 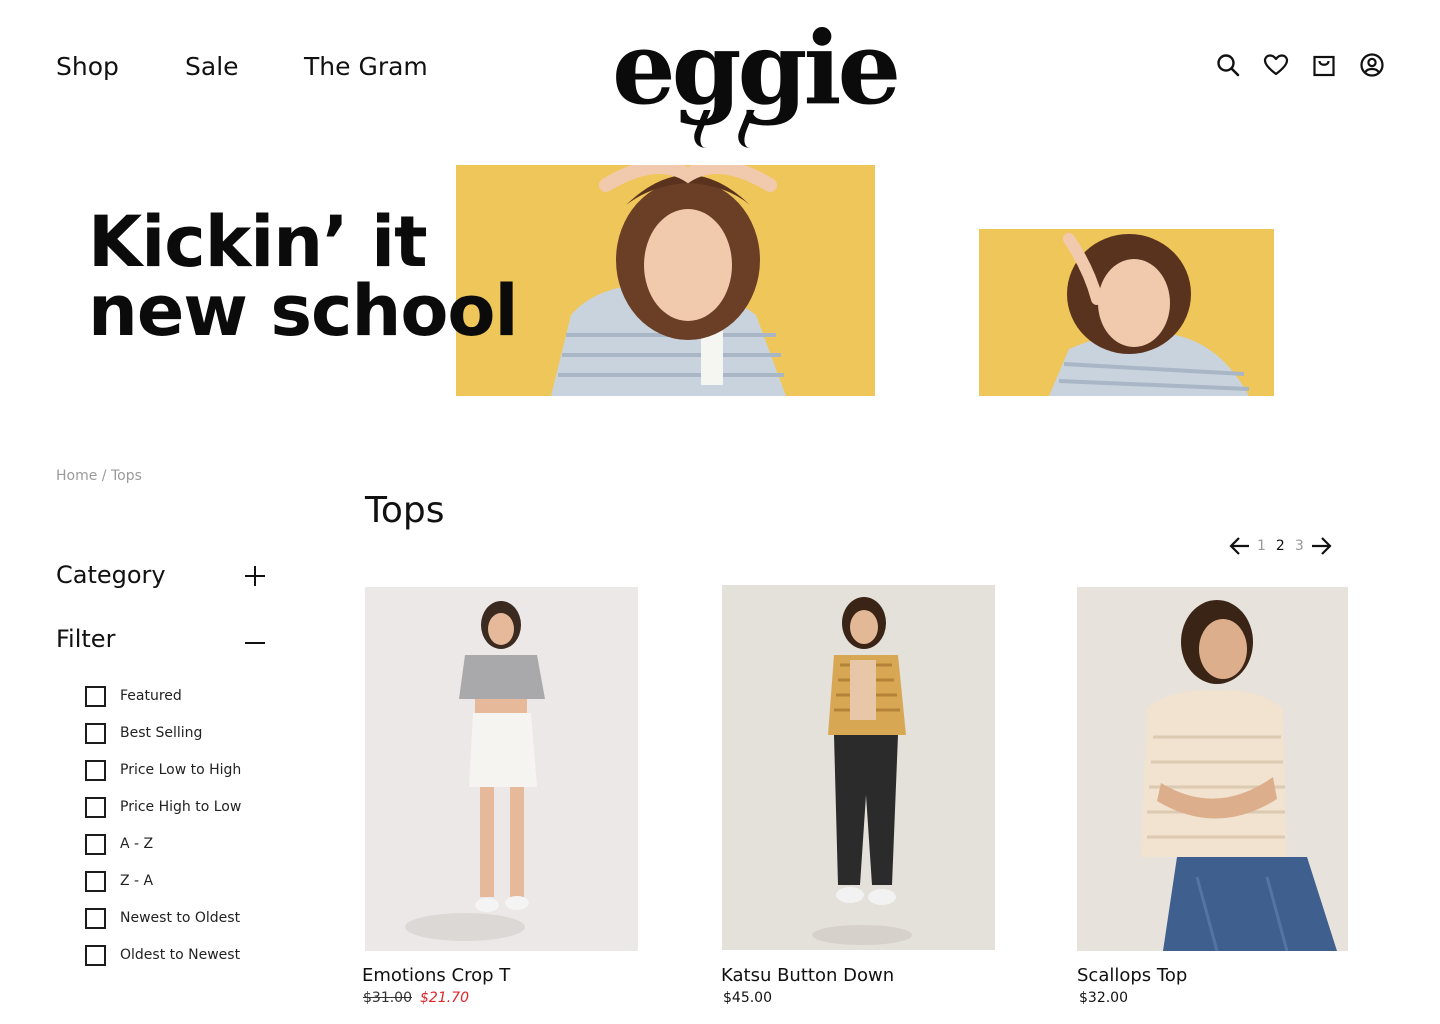 I want to click on nav-sale: Sale, so click(x=212, y=66).